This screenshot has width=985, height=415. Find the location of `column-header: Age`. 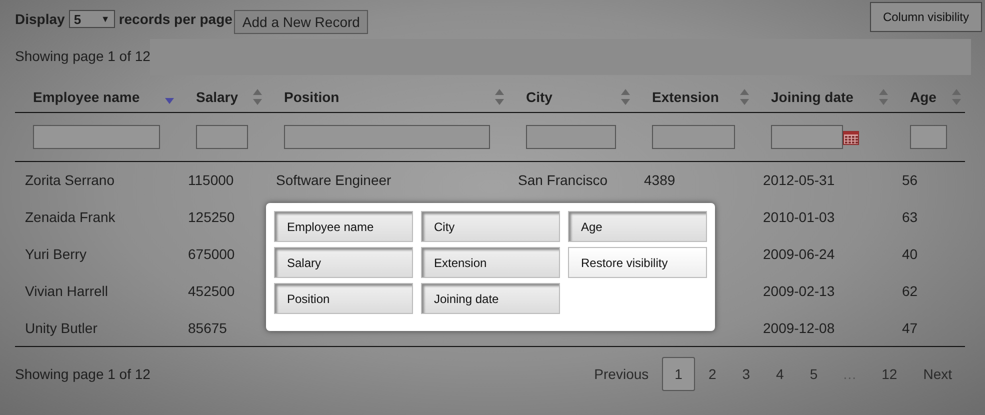

column-header: Age is located at coordinates (923, 97).